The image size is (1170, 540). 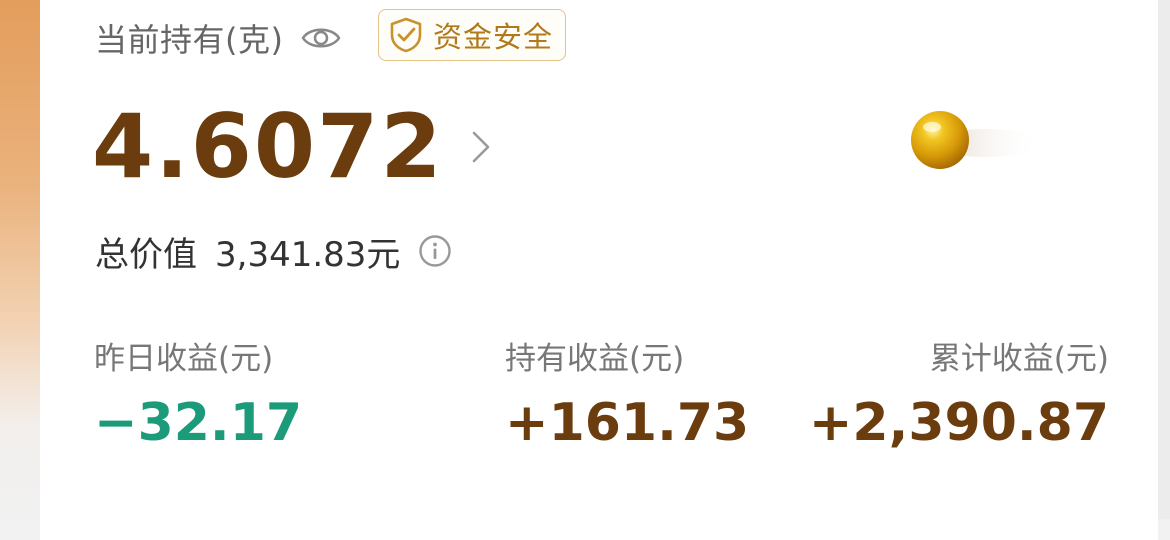 What do you see at coordinates (321, 38) in the screenshot?
I see `eye-icon` at bounding box center [321, 38].